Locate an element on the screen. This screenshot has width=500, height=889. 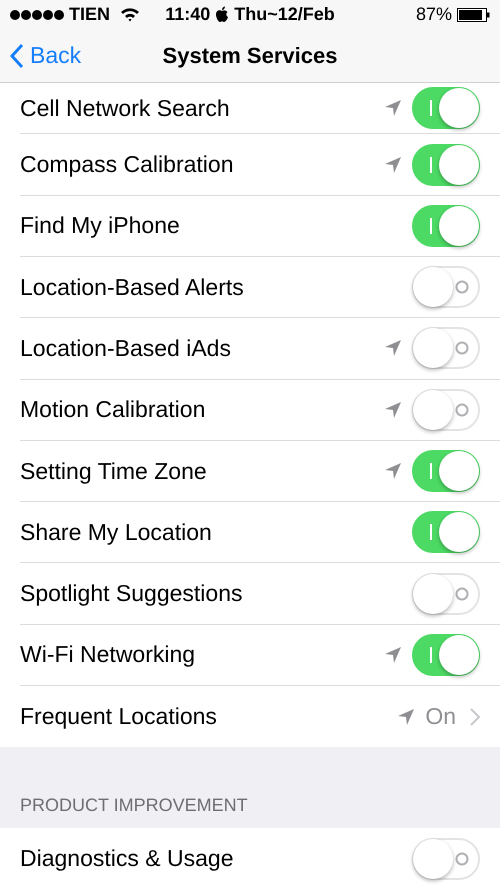
setting-label: Cell Network Search is located at coordinates (125, 108).